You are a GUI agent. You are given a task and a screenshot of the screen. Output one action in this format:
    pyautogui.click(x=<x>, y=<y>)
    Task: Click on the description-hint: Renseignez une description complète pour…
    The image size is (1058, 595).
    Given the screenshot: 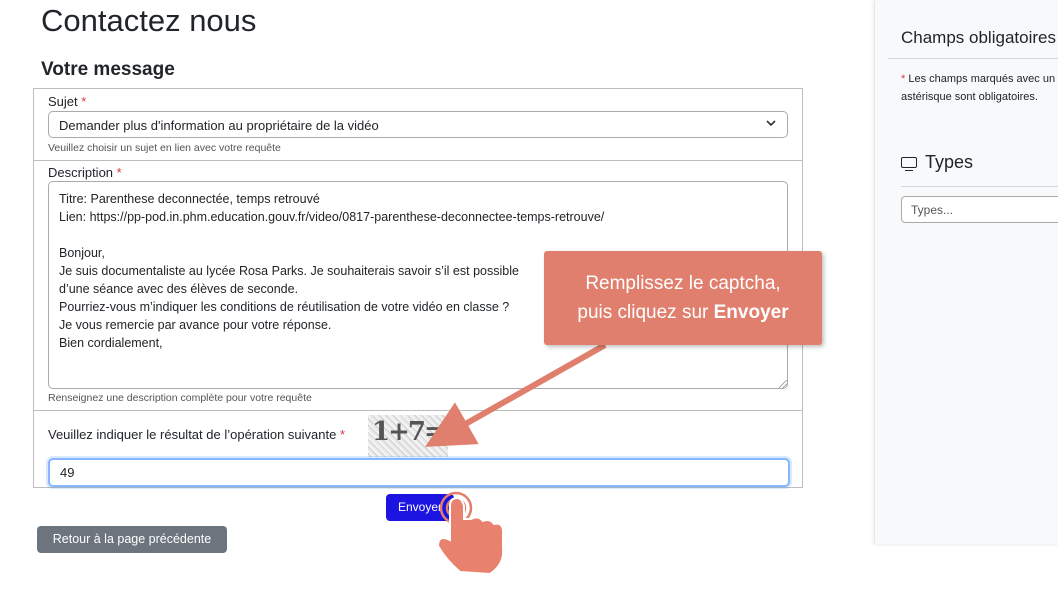 What is the action you would take?
    pyautogui.click(x=180, y=398)
    